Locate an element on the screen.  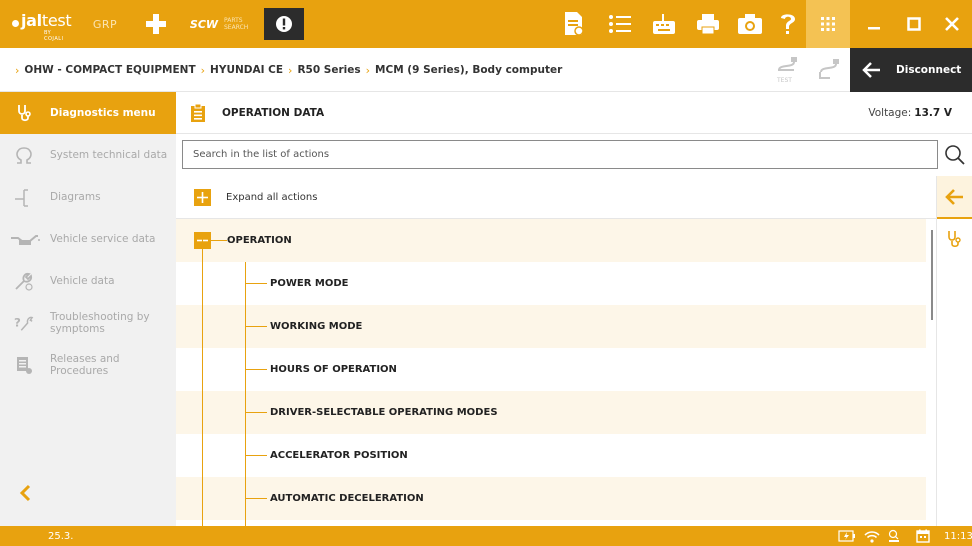
tree-root-label: OPERATION is located at coordinates (259, 240).